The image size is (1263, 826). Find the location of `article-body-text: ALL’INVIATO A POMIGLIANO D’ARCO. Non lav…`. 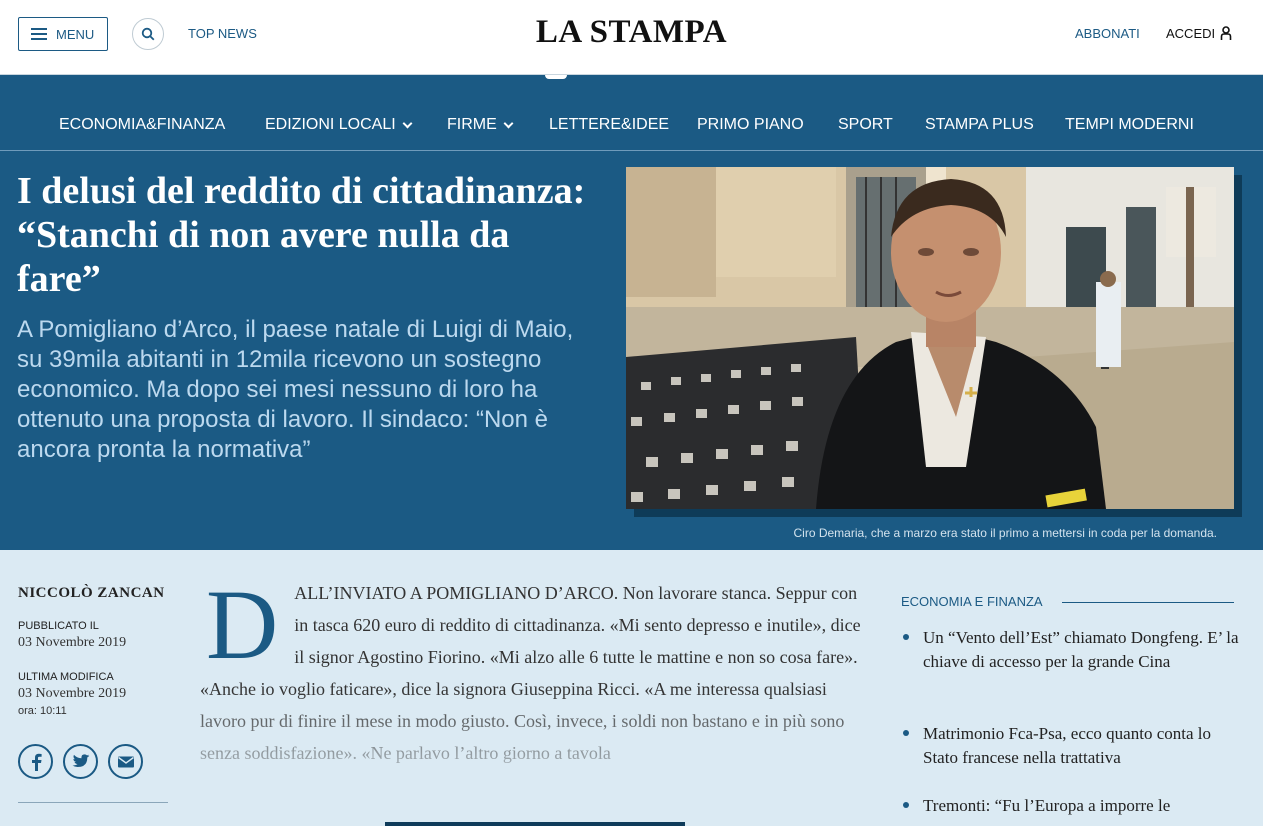

article-body-text: ALL’INVIATO A POMIGLIANO D’ARCO. Non lav… is located at coordinates (530, 673).